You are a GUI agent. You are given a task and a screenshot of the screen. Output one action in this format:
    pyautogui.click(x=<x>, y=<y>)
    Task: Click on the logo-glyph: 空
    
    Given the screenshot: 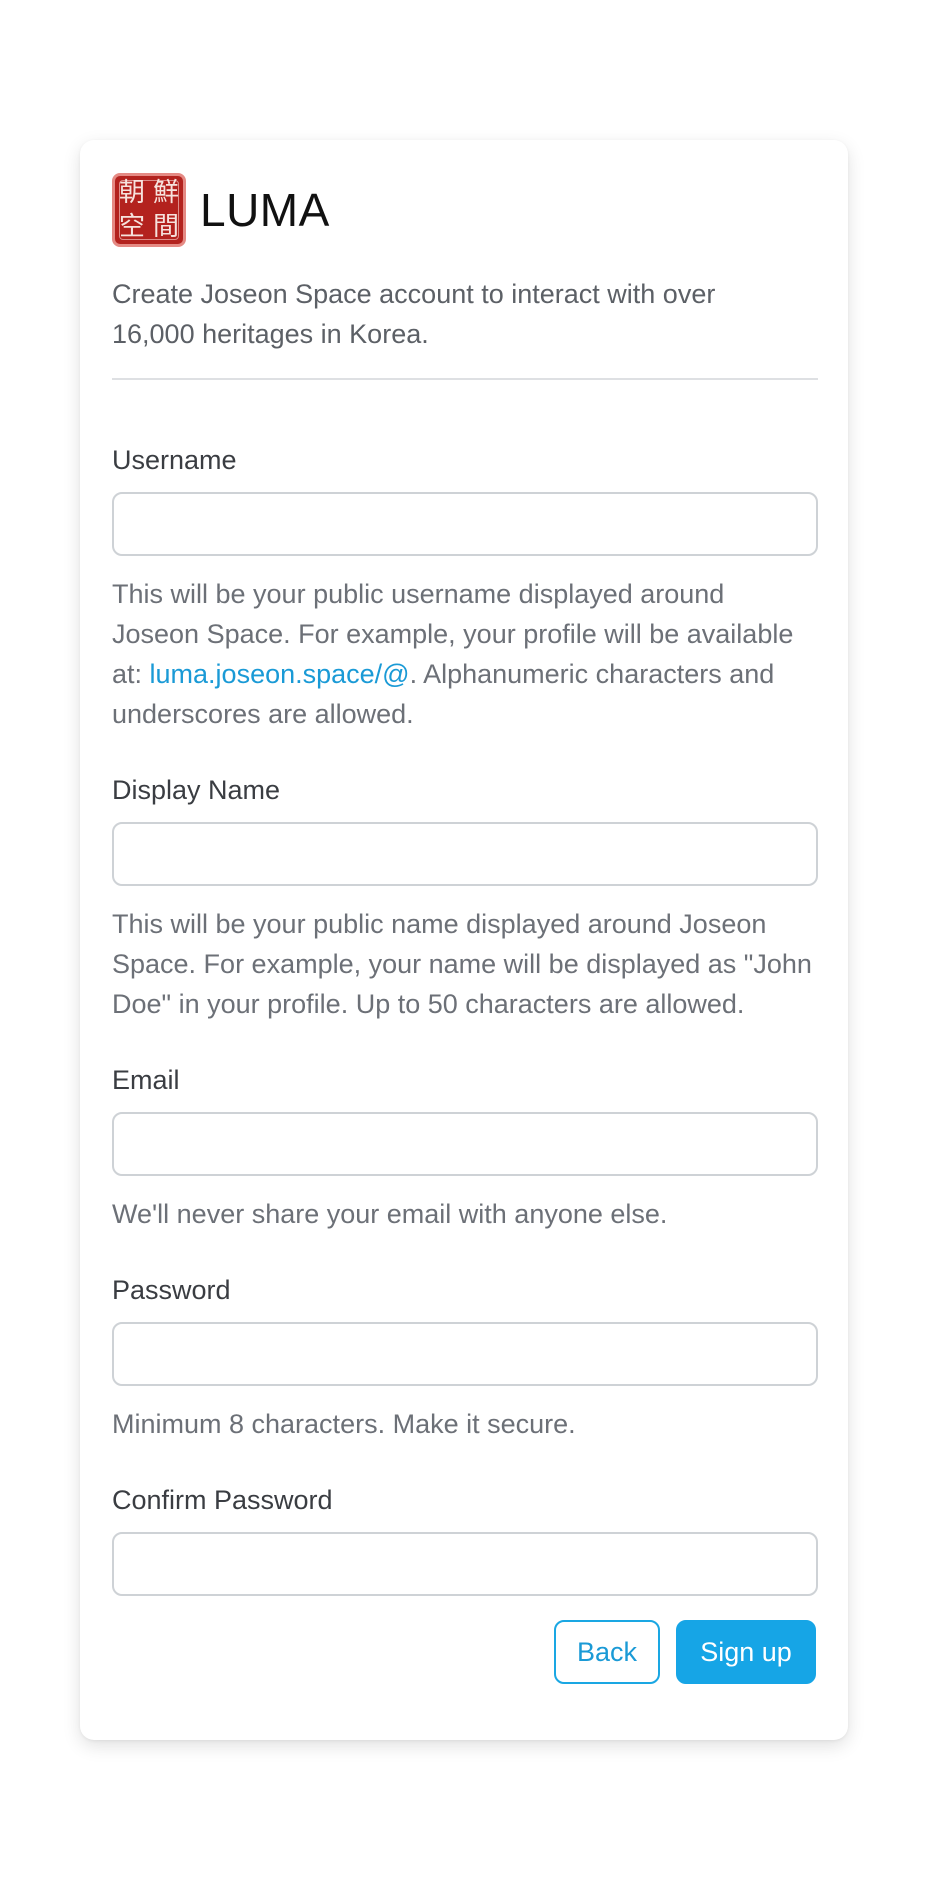 What is the action you would take?
    pyautogui.click(x=131, y=227)
    